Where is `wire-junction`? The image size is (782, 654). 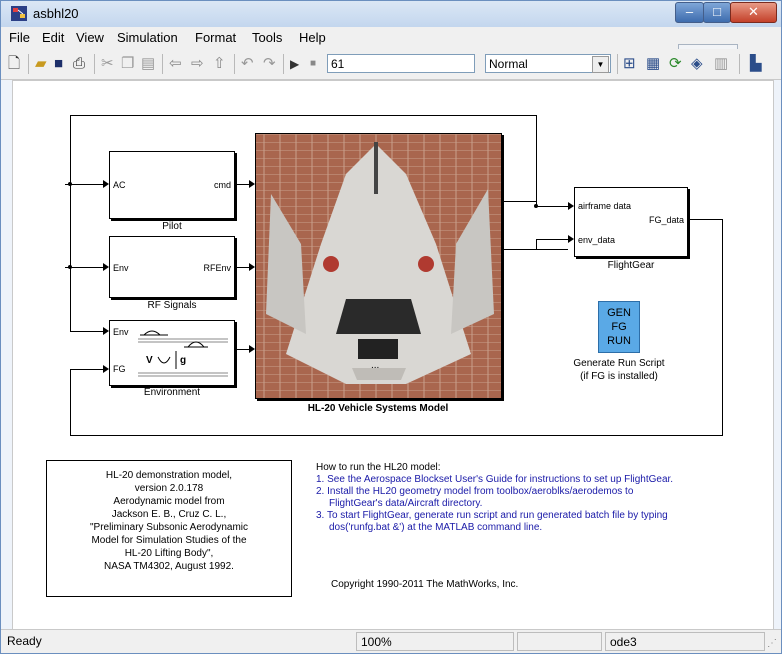 wire-junction is located at coordinates (70, 184).